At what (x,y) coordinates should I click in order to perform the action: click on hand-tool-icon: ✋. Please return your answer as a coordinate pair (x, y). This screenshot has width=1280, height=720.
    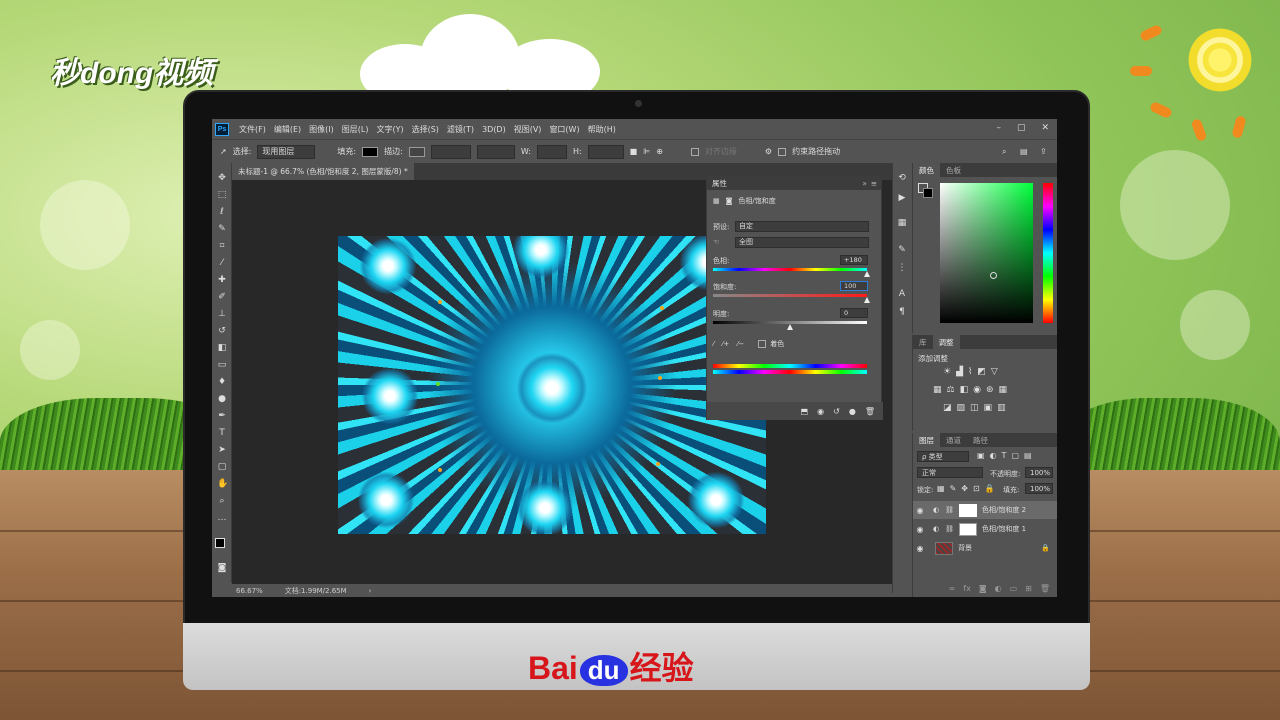
    Looking at the image, I should click on (222, 484).